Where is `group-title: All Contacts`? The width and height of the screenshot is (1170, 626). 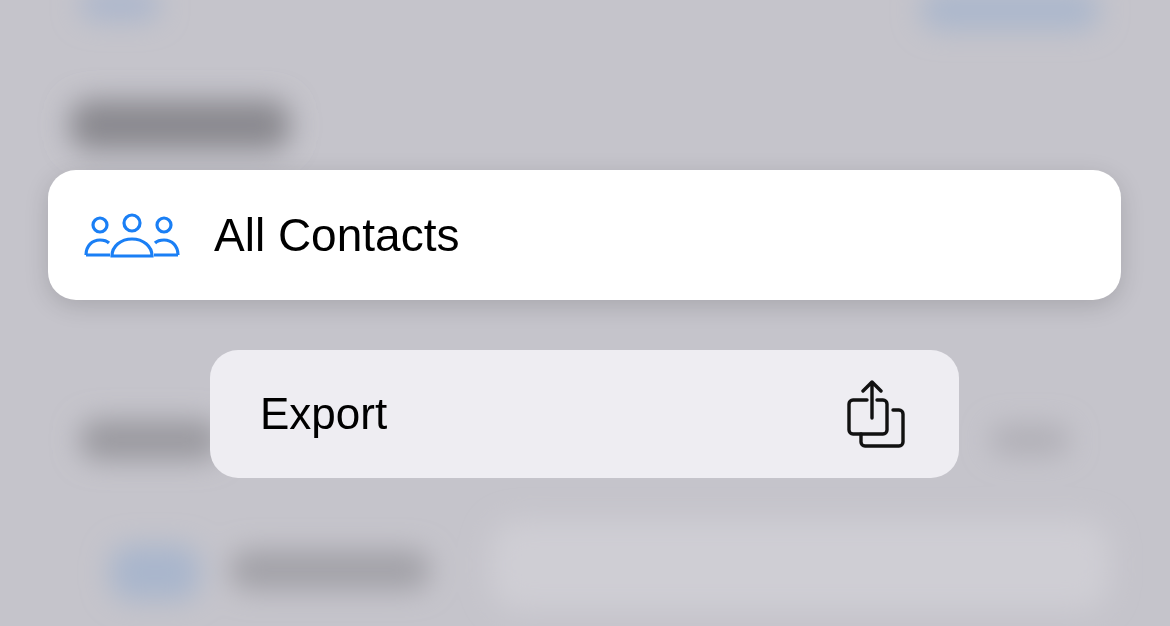 group-title: All Contacts is located at coordinates (337, 235).